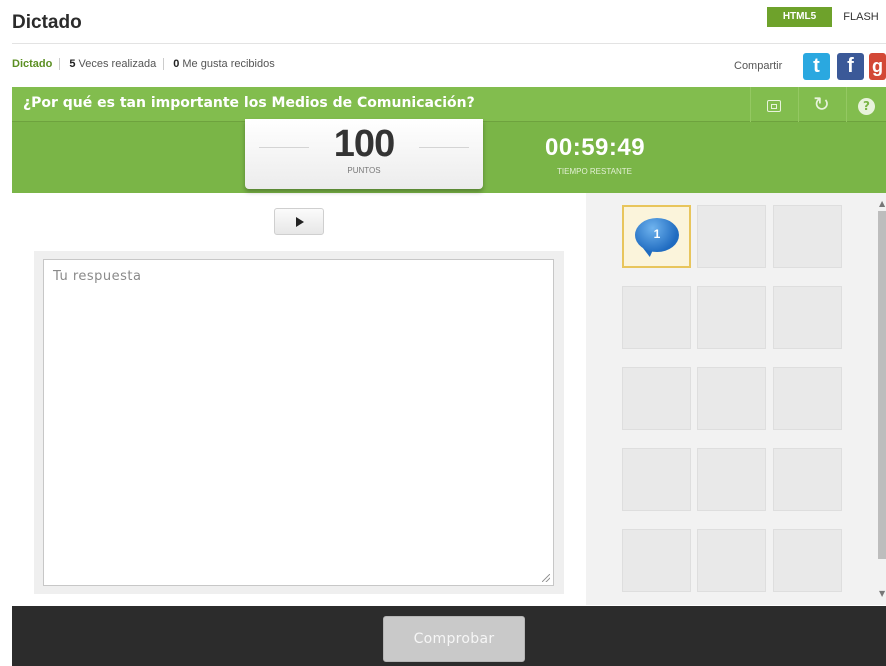 The width and height of the screenshot is (886, 666). What do you see at coordinates (72, 64) in the screenshot?
I see `times-played-count: 5` at bounding box center [72, 64].